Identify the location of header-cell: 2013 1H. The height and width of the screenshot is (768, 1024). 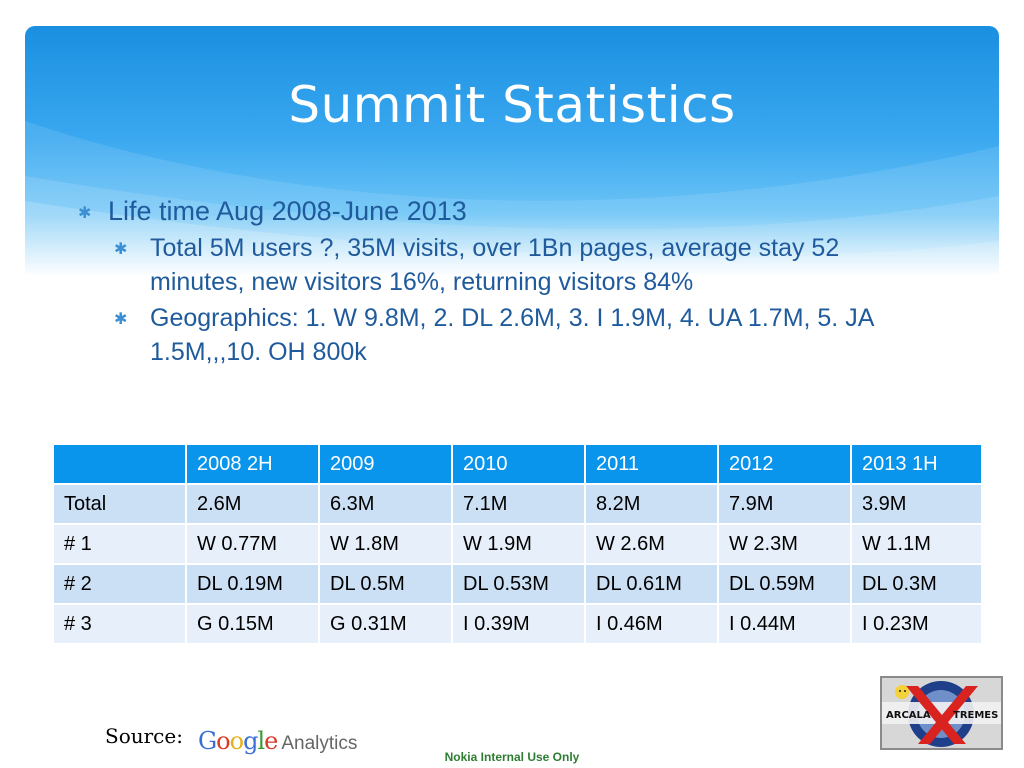
(916, 464).